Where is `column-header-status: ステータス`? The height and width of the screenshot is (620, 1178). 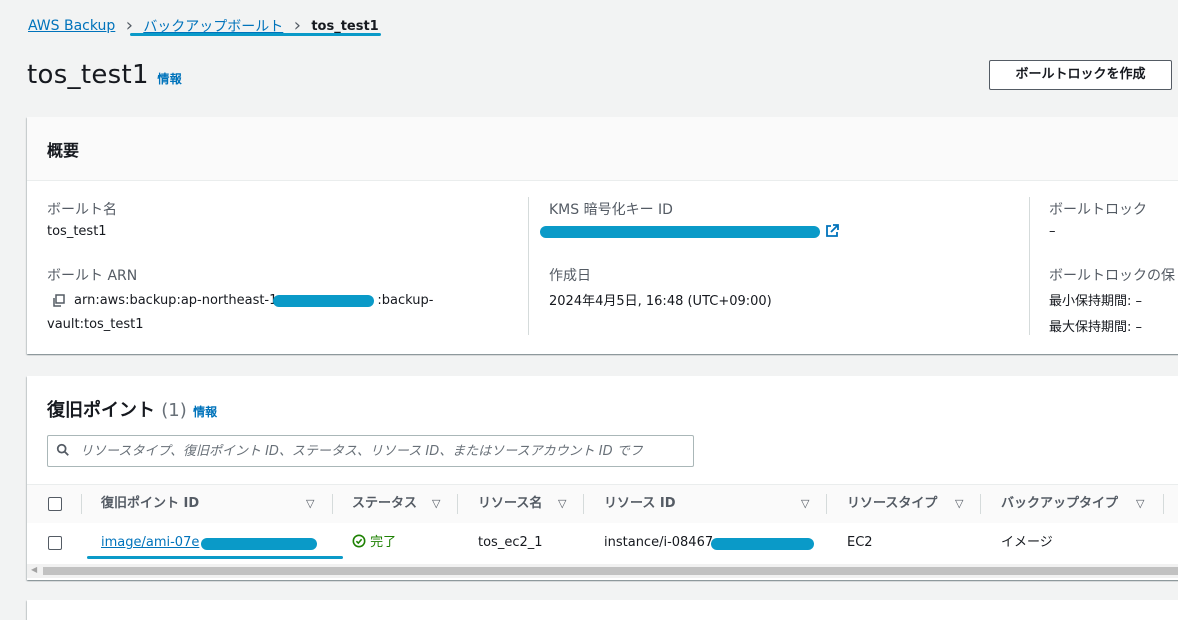
column-header-status: ステータス is located at coordinates (384, 504).